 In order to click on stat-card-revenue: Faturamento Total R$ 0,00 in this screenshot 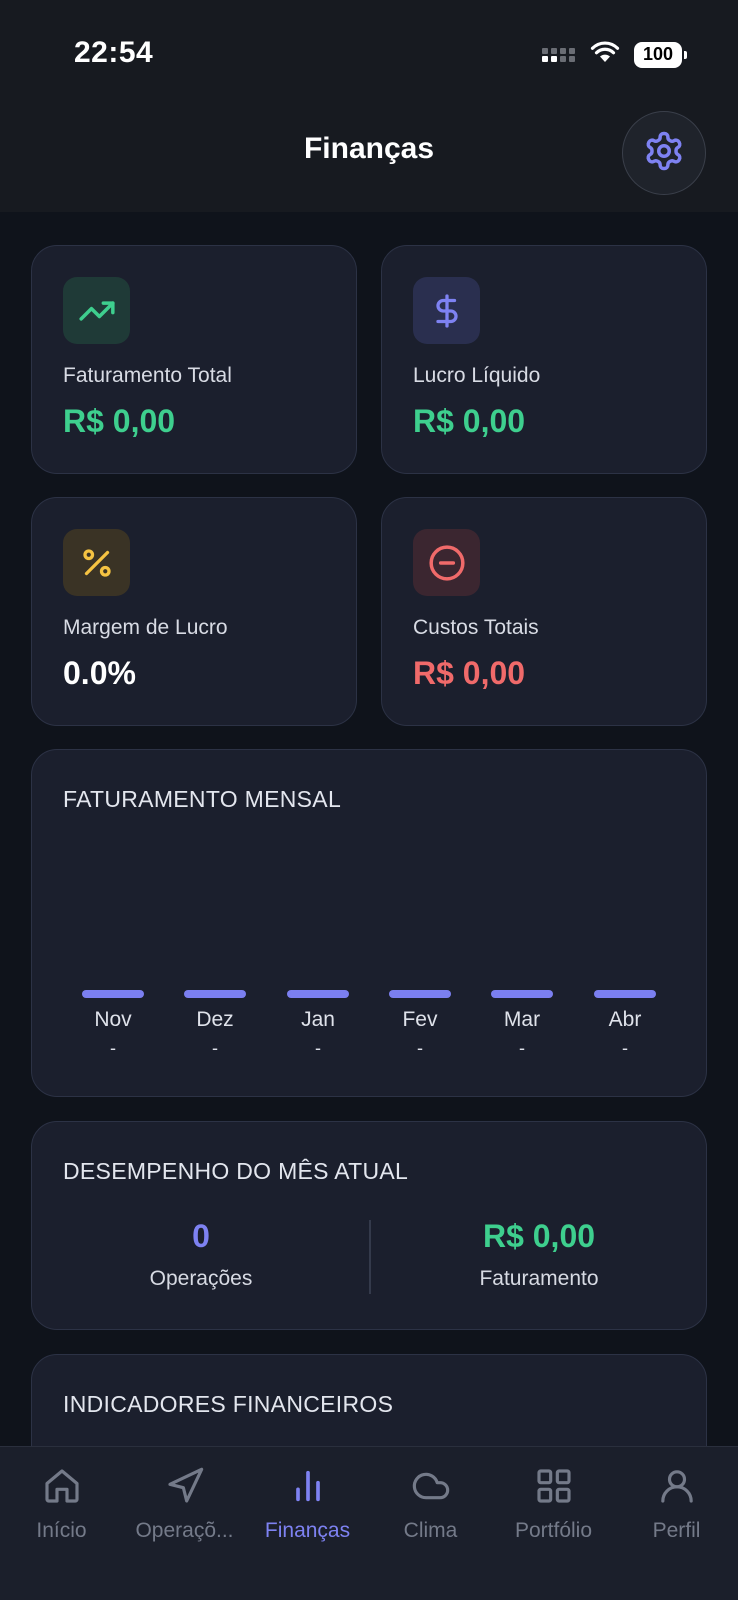, I will do `click(194, 359)`.